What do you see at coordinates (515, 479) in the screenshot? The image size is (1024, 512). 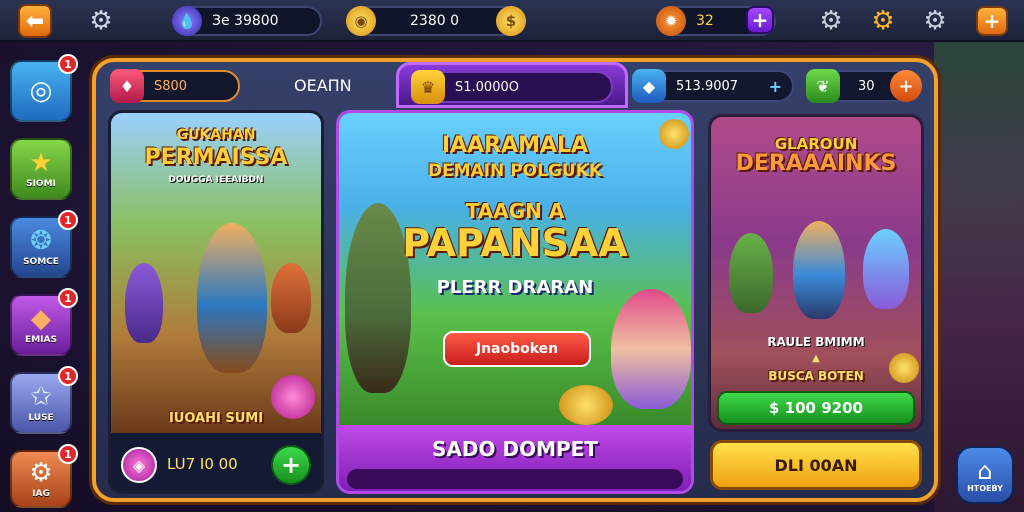 I see `featured-footer-bar` at bounding box center [515, 479].